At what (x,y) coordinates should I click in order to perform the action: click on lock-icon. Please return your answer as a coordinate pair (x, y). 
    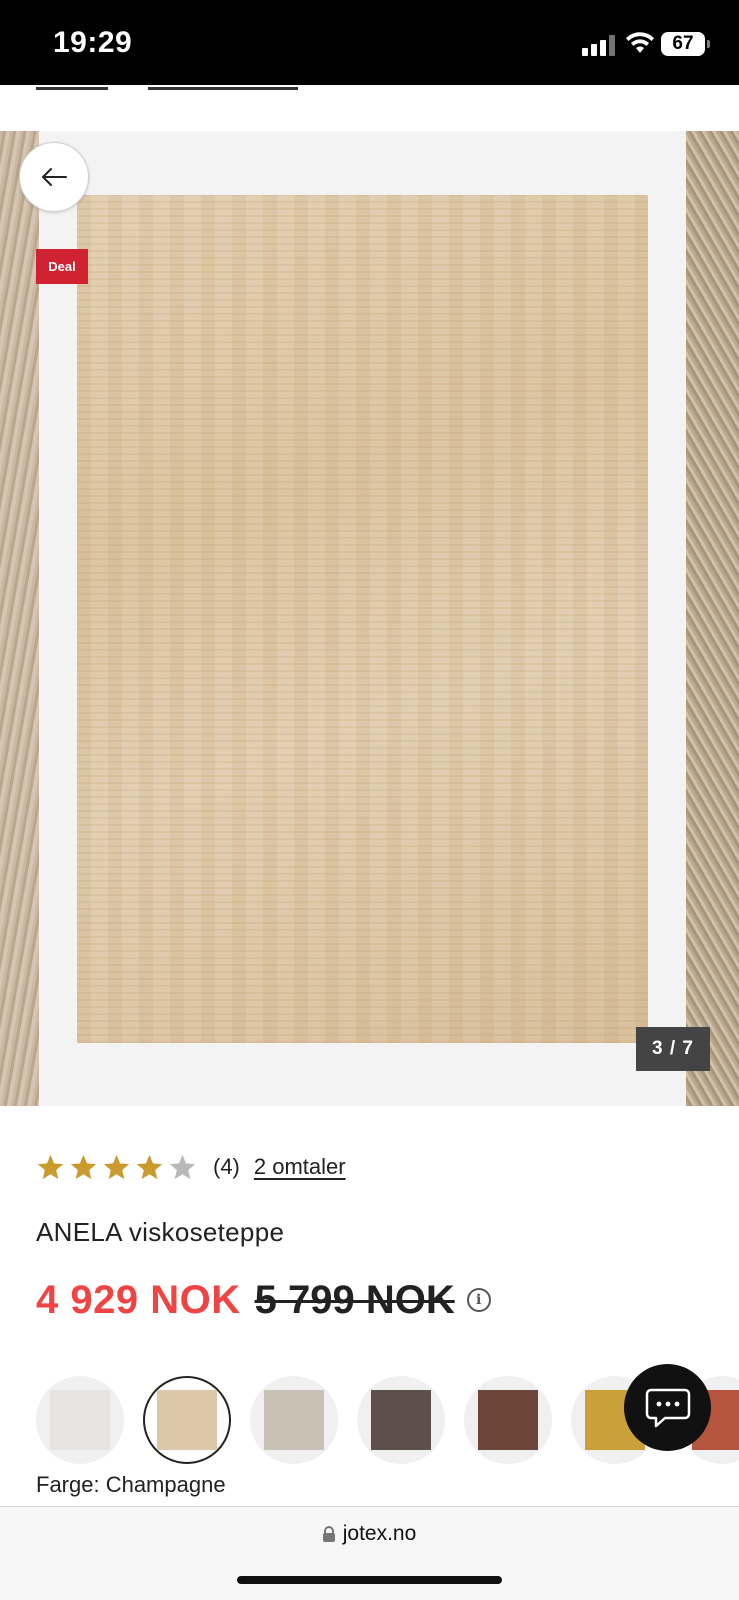
    Looking at the image, I should click on (328, 1534).